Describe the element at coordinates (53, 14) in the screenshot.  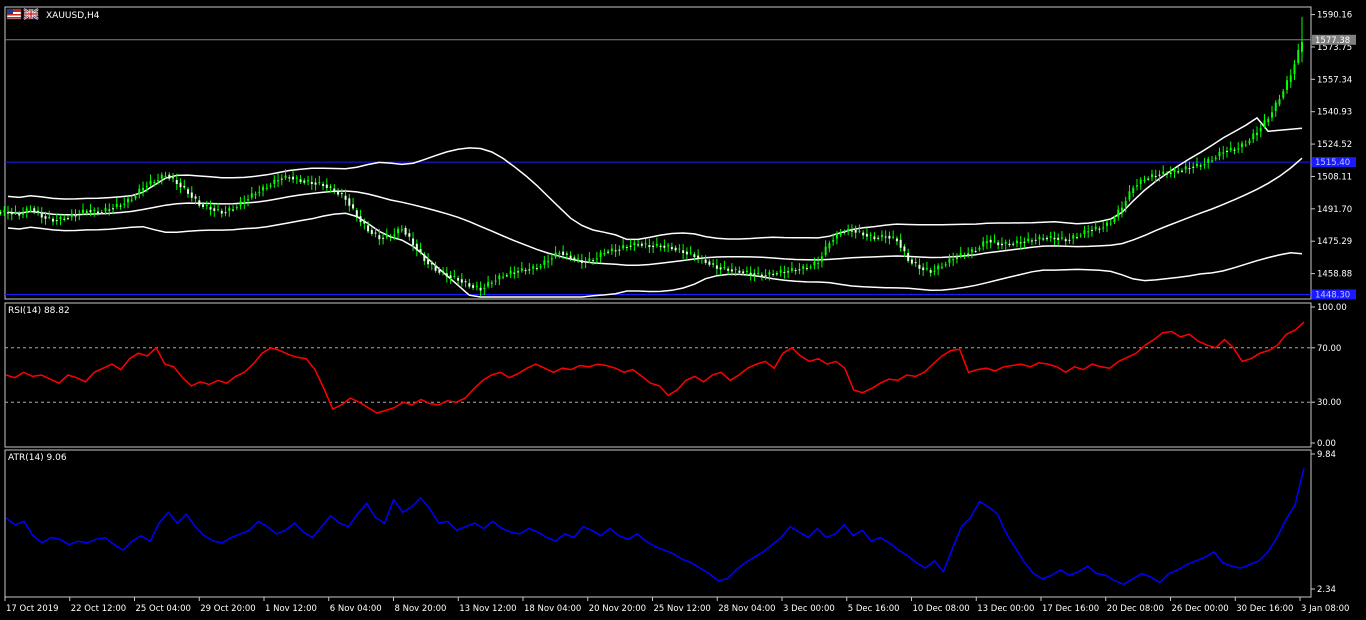
I see `chart-title-bar: XAUUSD,H4` at that location.